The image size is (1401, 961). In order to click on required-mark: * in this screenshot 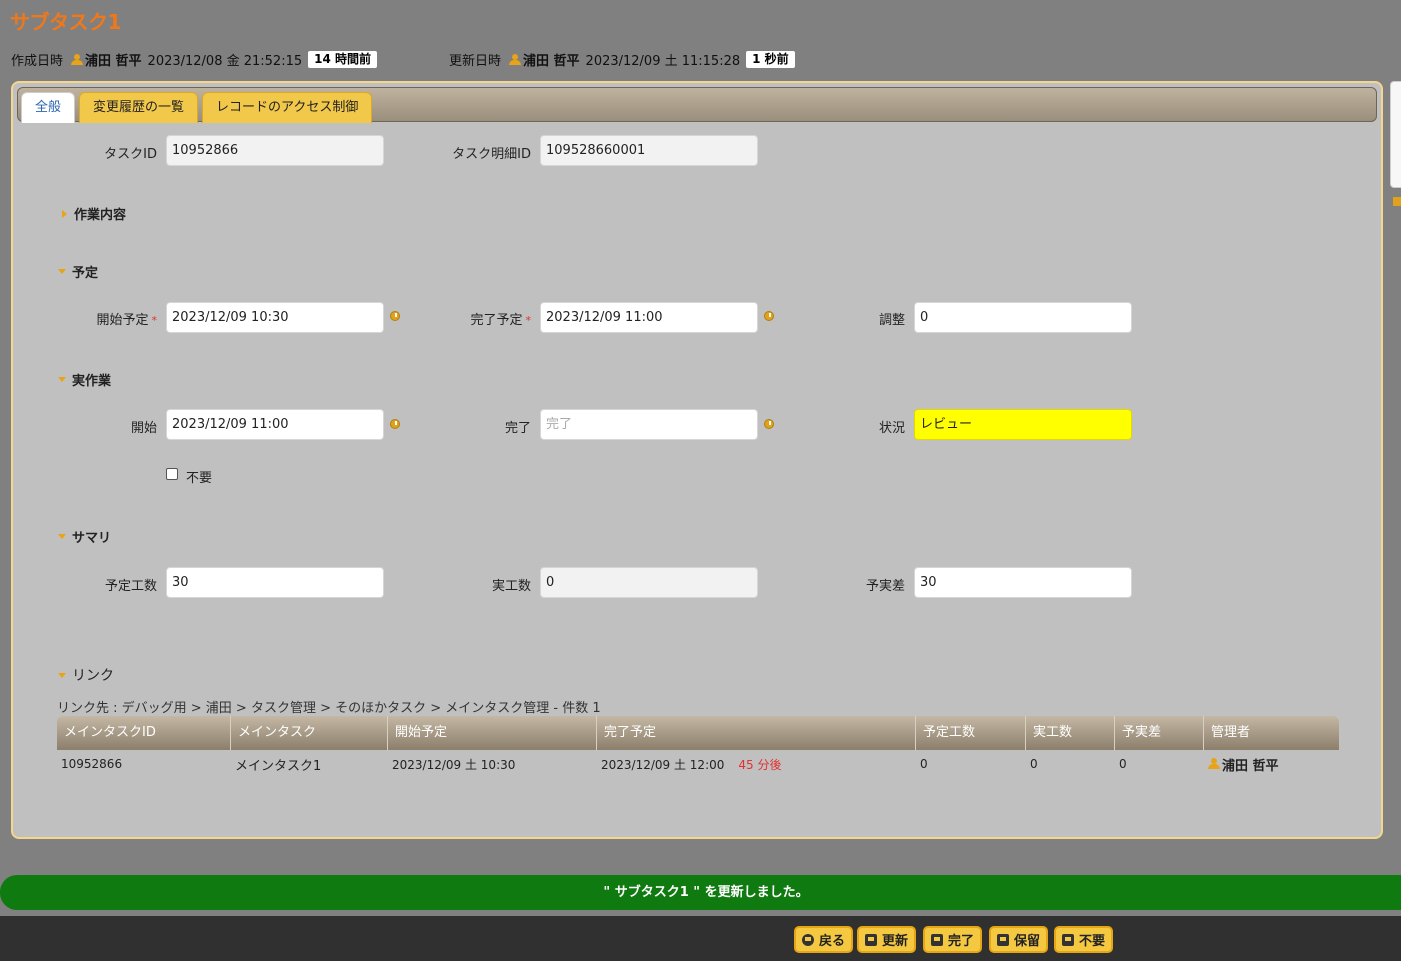, I will do `click(528, 320)`.